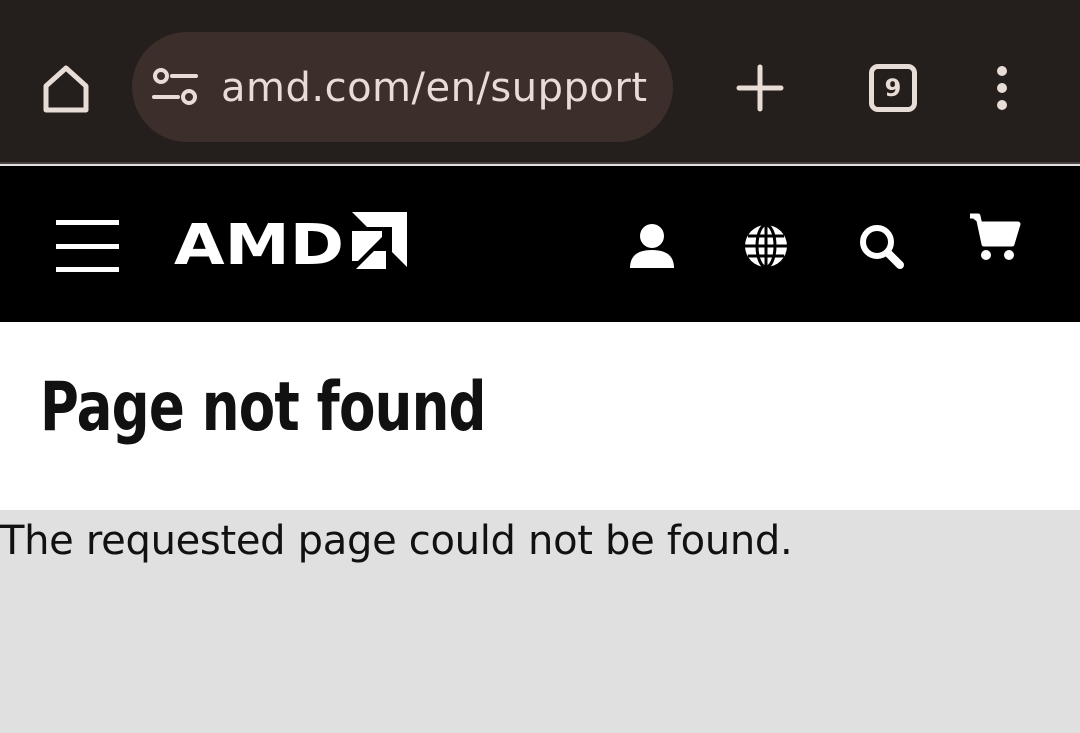 Image resolution: width=1080 pixels, height=733 pixels. Describe the element at coordinates (652, 246) in the screenshot. I see `user-icon` at that location.